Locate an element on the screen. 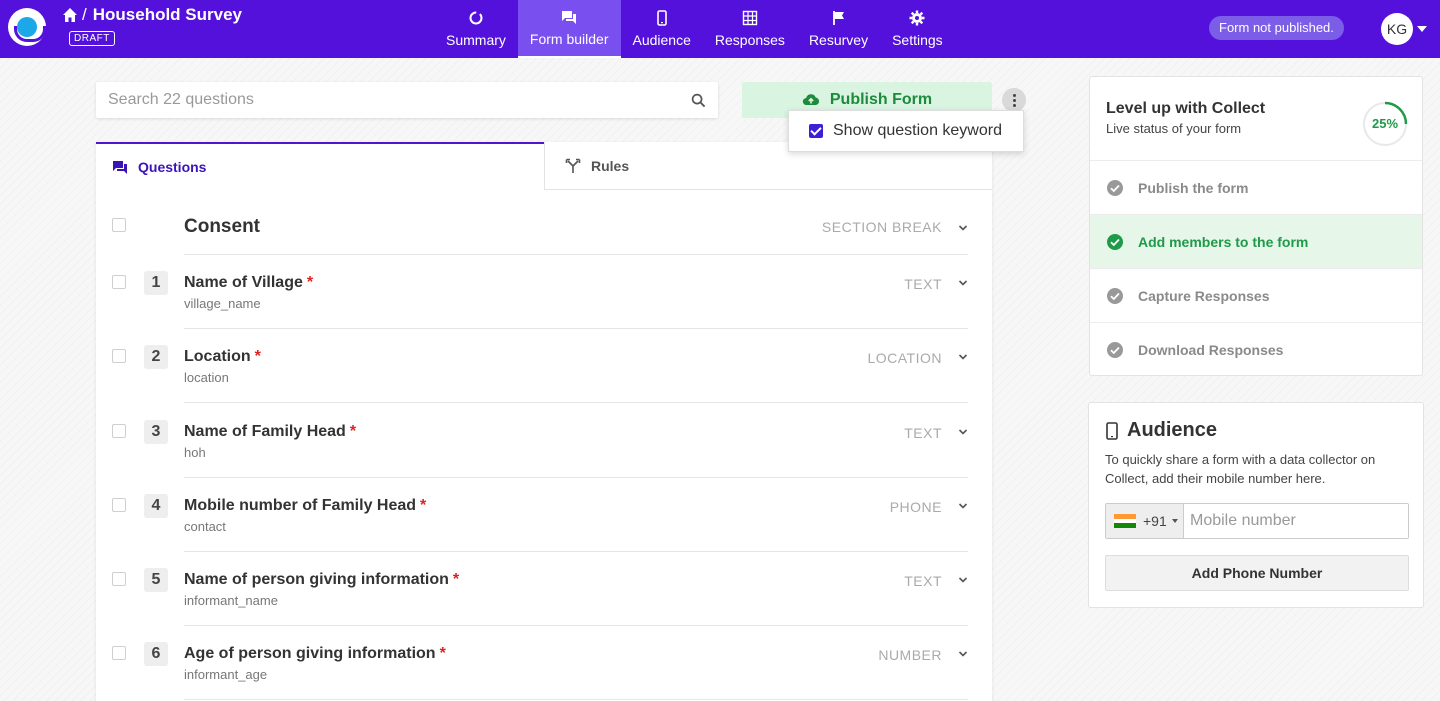 The height and width of the screenshot is (701, 1440). question-type: LOCATION is located at coordinates (904, 358).